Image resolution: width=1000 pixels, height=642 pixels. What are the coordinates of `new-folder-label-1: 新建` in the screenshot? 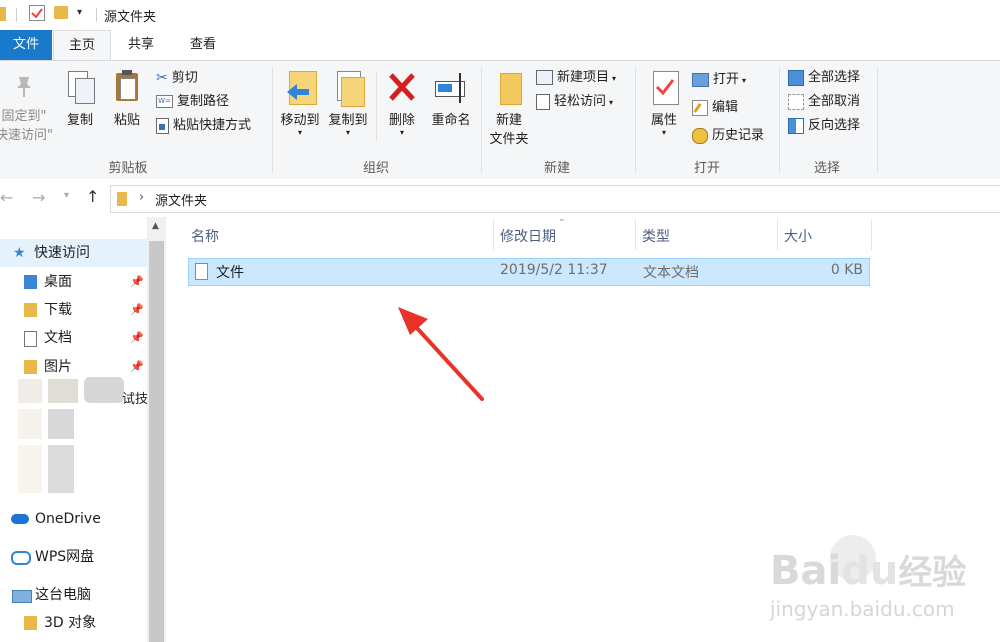 It's located at (508, 120).